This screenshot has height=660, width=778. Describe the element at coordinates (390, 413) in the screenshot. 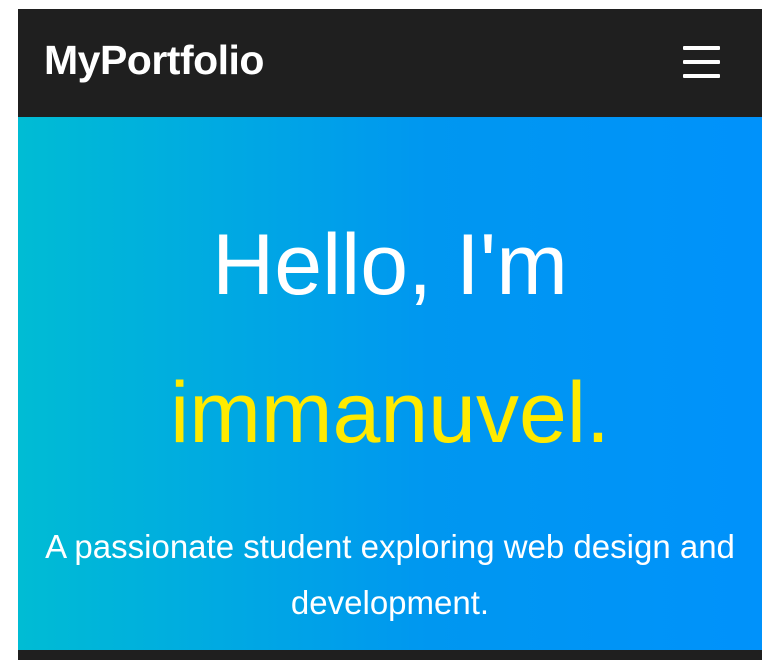

I see `hero-name: immanuvel.` at that location.